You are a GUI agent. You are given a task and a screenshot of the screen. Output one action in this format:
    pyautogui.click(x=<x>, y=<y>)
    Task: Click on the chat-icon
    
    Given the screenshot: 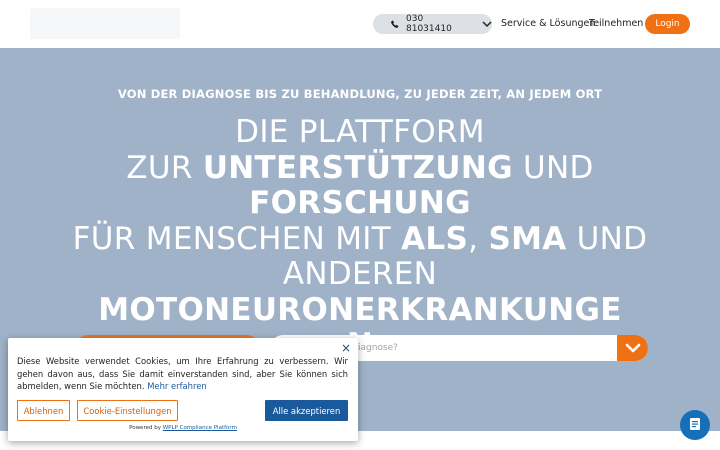 What is the action you would take?
    pyautogui.click(x=695, y=425)
    